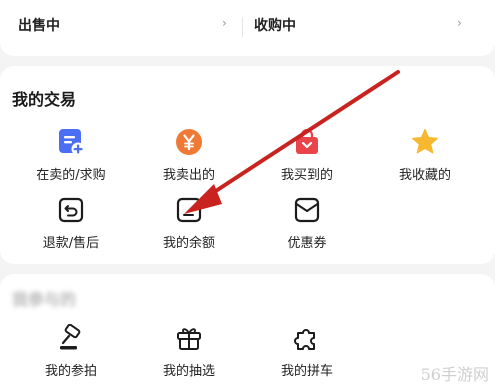 Image resolution: width=495 pixels, height=389 pixels. What do you see at coordinates (189, 223) in the screenshot?
I see `grid-item-balance: 我的余额` at bounding box center [189, 223].